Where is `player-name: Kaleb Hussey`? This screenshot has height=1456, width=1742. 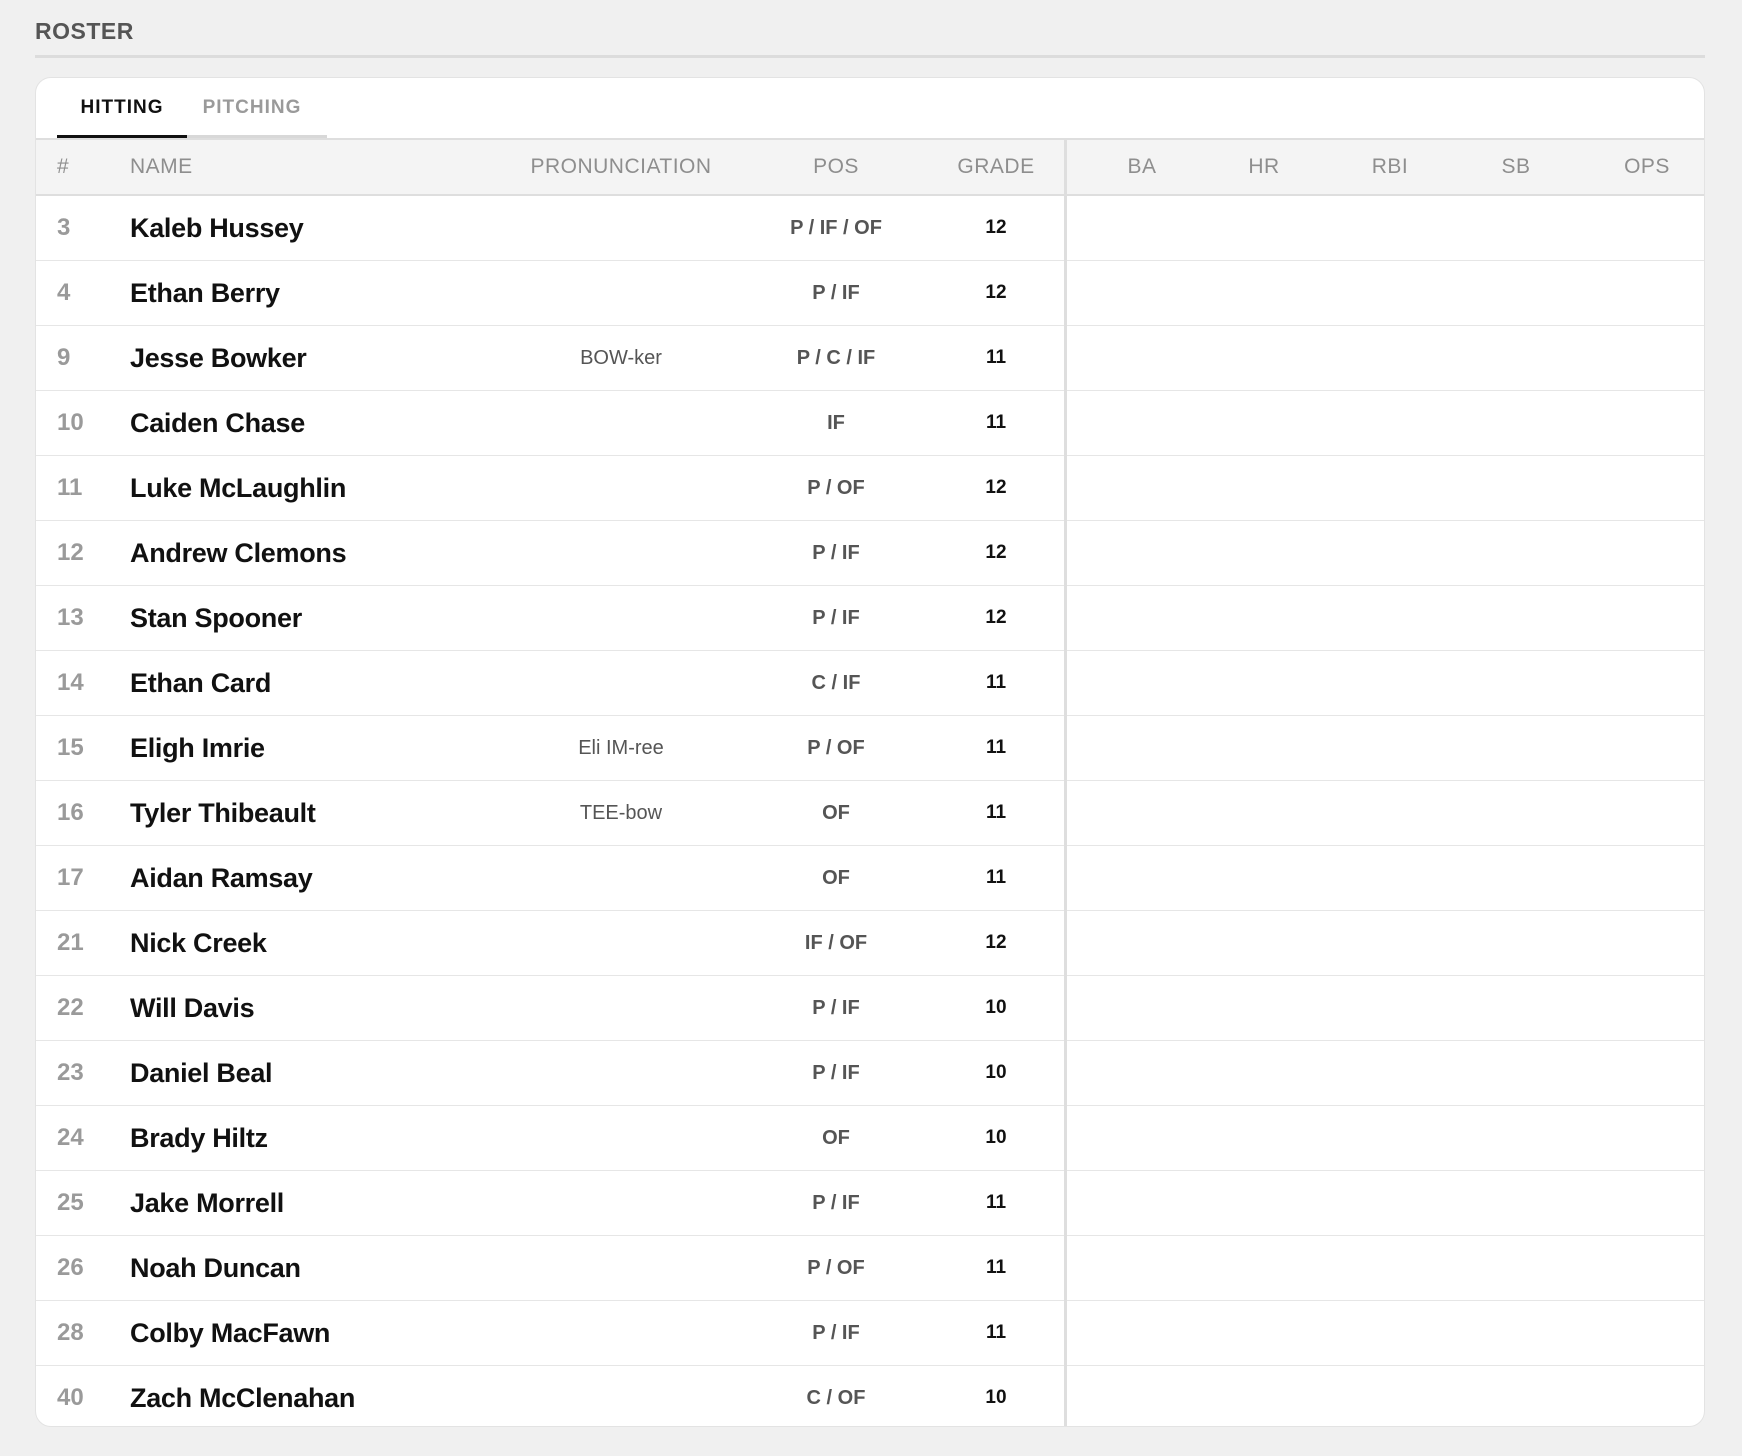 player-name: Kaleb Hussey is located at coordinates (320, 228).